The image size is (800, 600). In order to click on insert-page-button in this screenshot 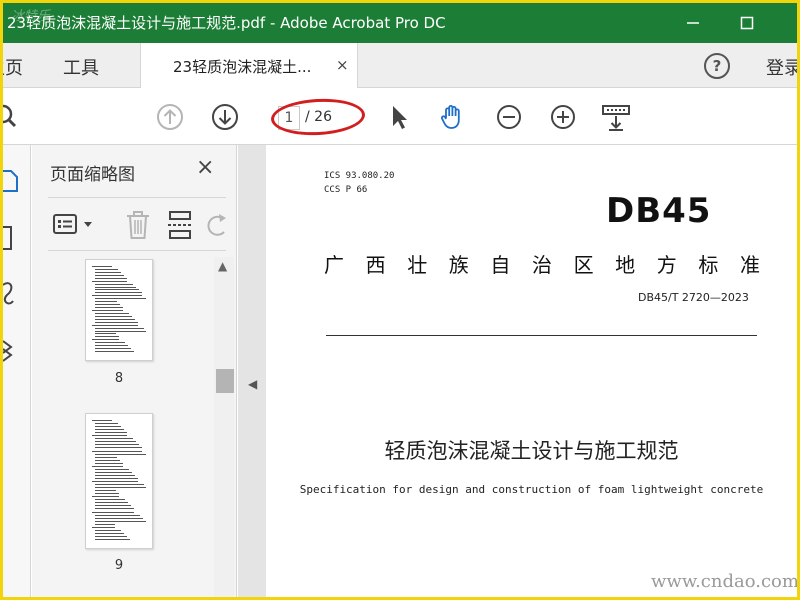, I will do `click(180, 225)`.